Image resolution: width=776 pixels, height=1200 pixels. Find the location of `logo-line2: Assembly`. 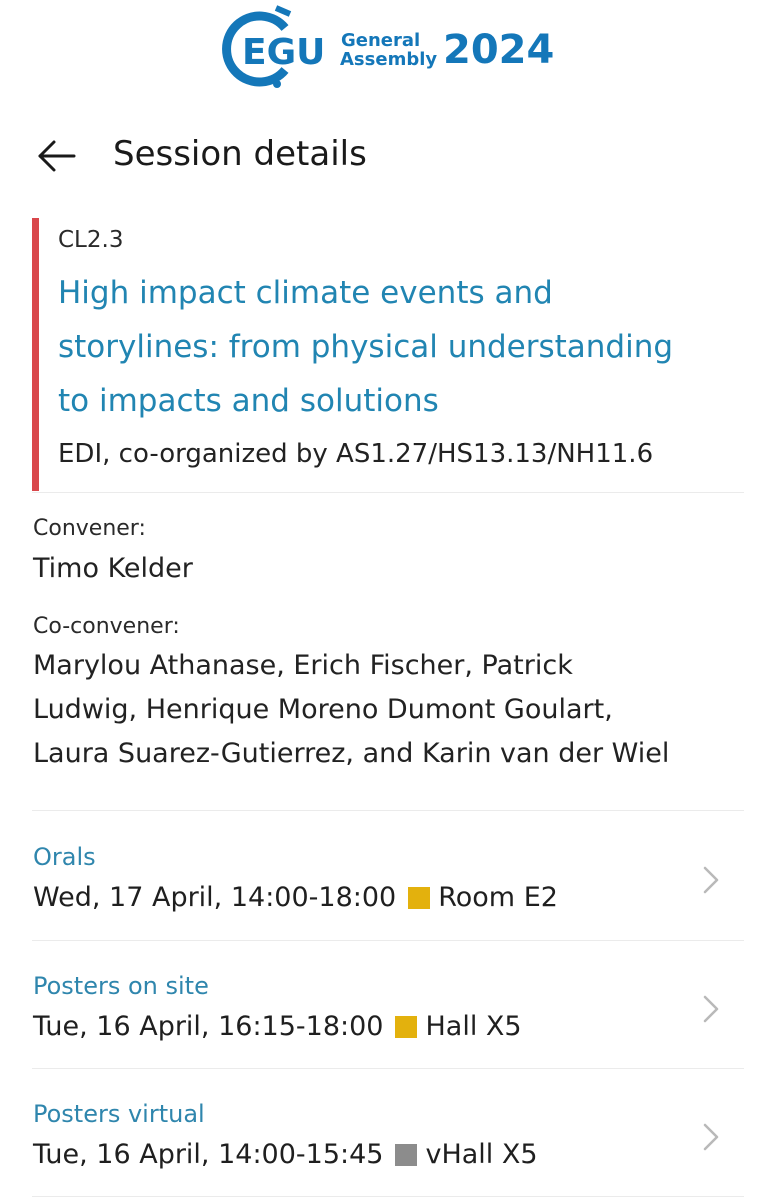

logo-line2: Assembly is located at coordinates (388, 59).